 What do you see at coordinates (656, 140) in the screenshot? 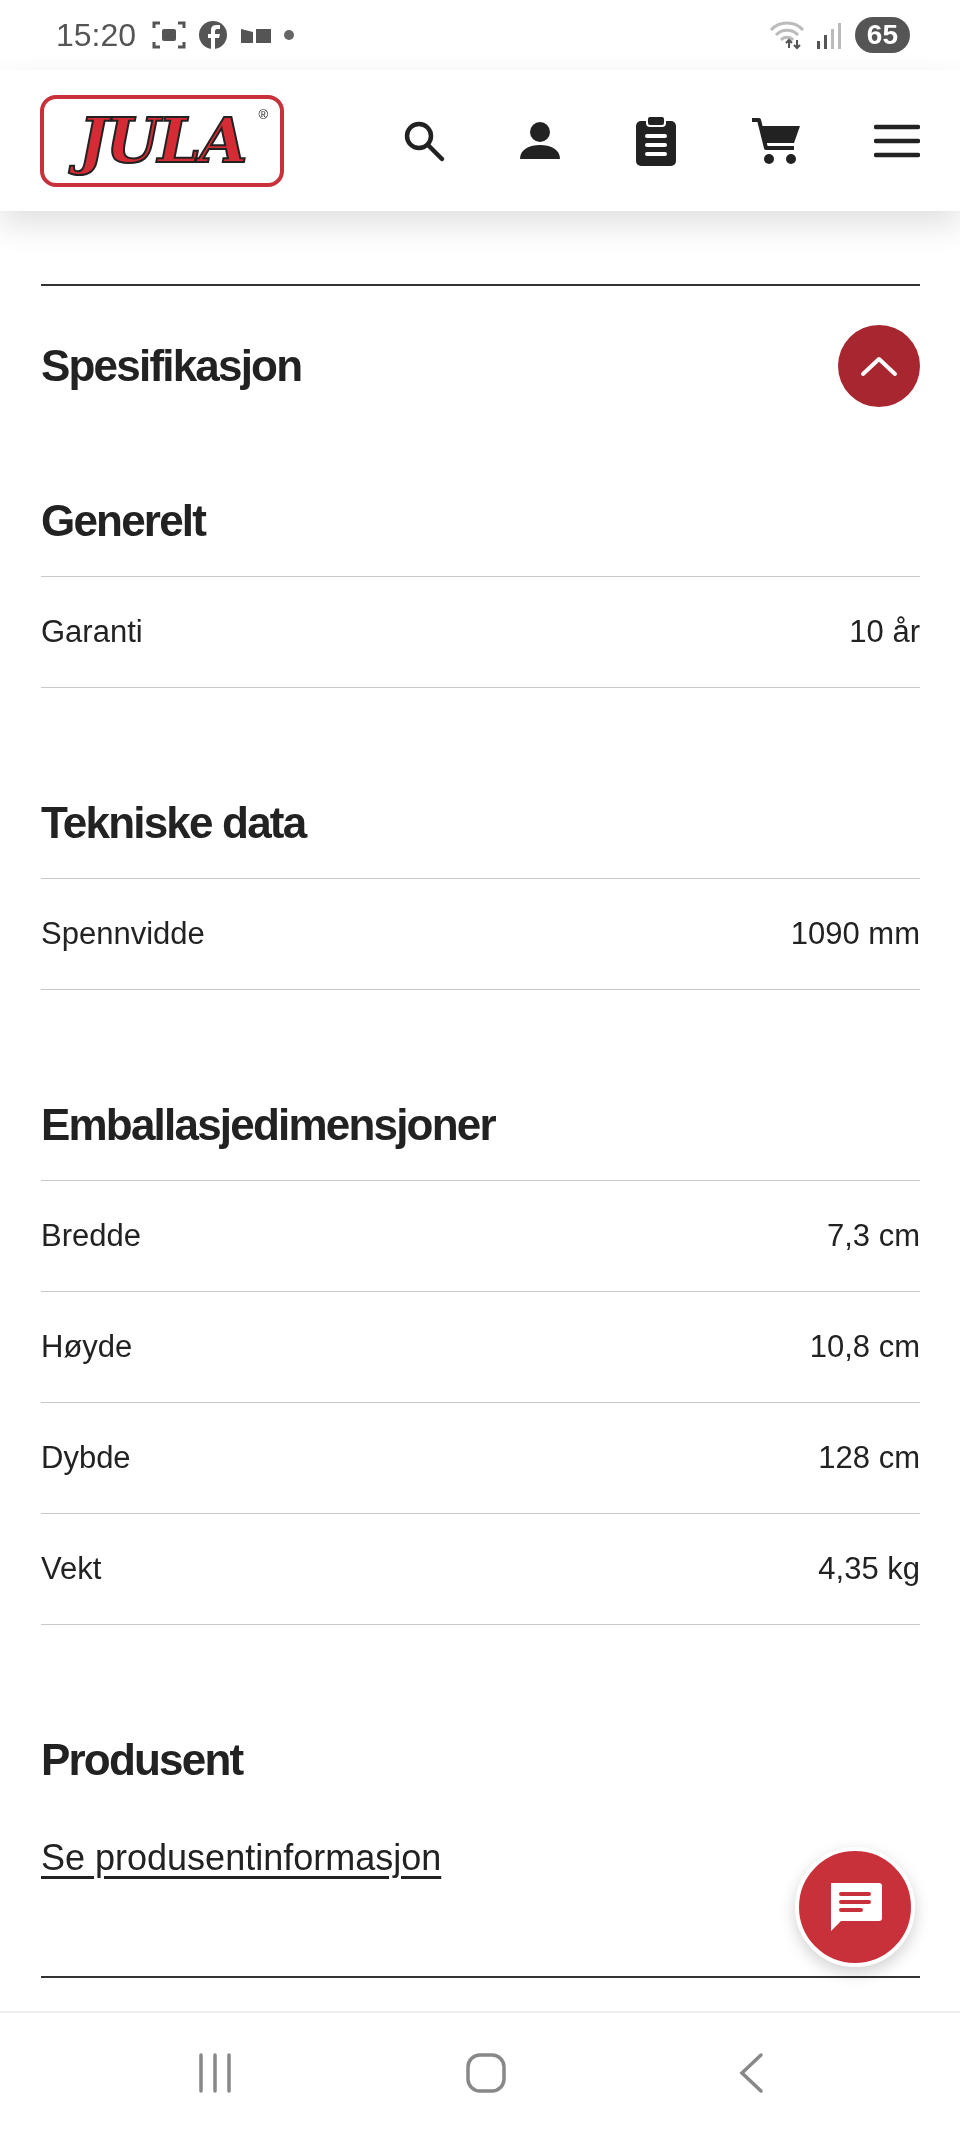
I see `clipboard-icon` at bounding box center [656, 140].